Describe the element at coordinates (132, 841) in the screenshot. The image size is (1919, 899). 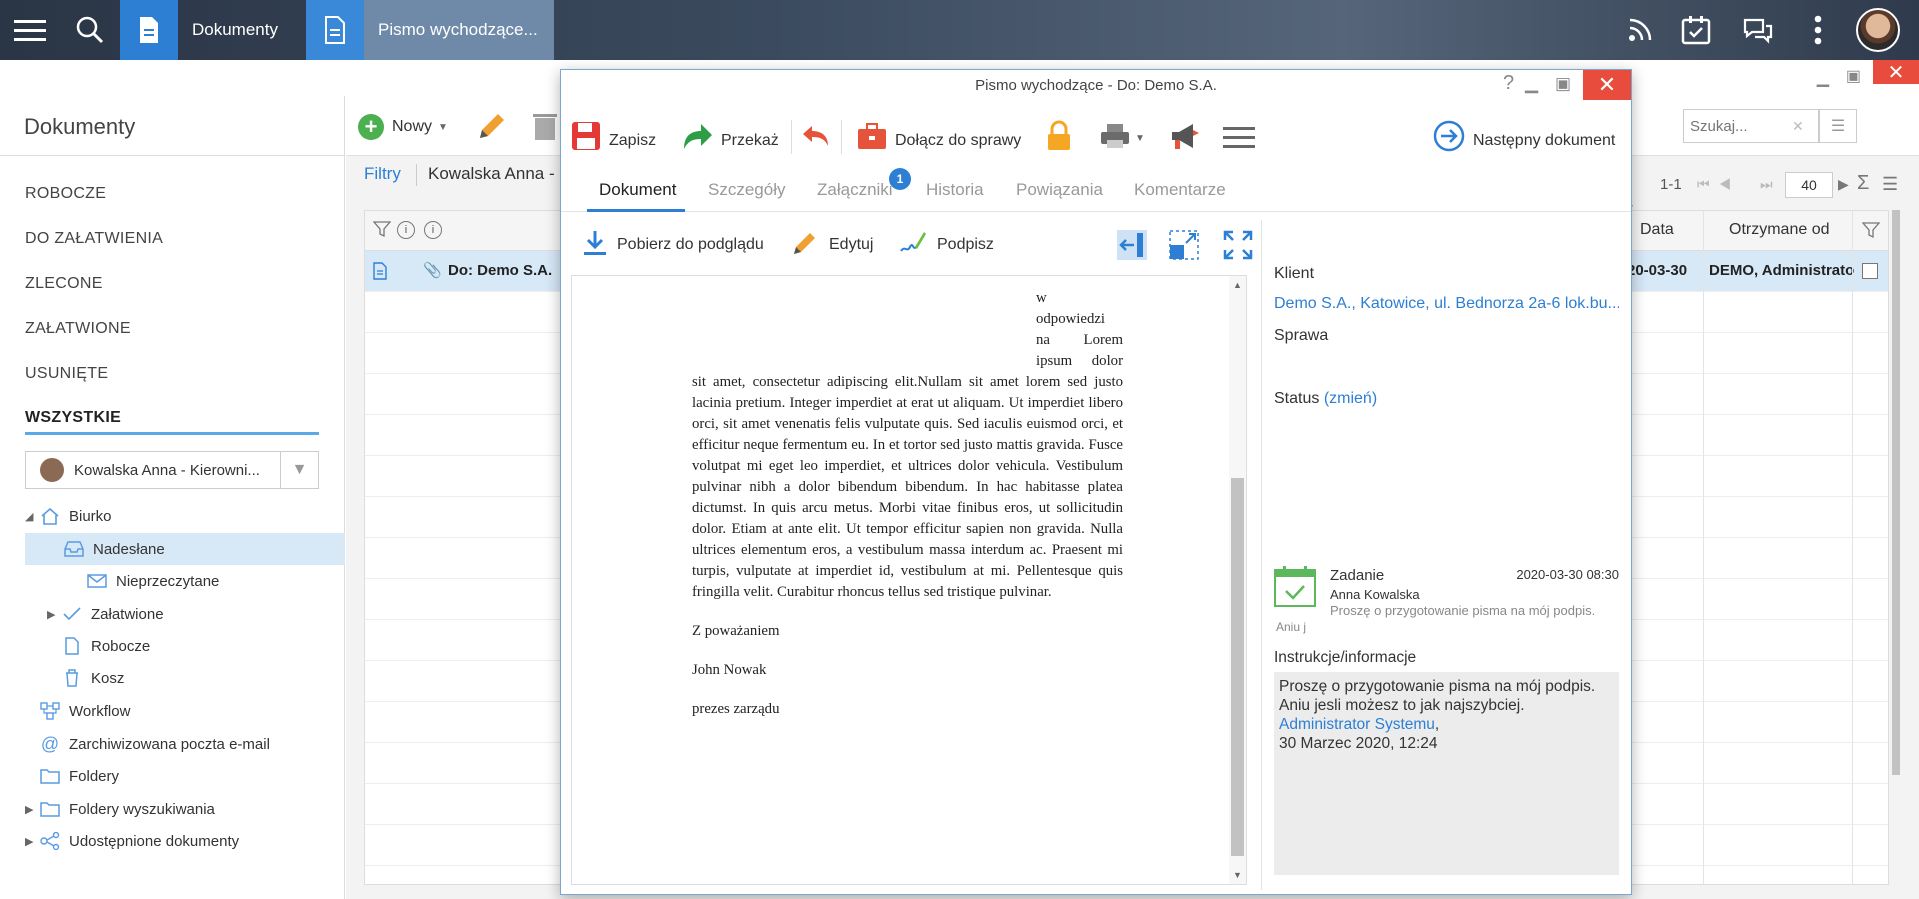
I see `tree-item-udostepnione: ▶ Udostępnione dokumenty` at that location.